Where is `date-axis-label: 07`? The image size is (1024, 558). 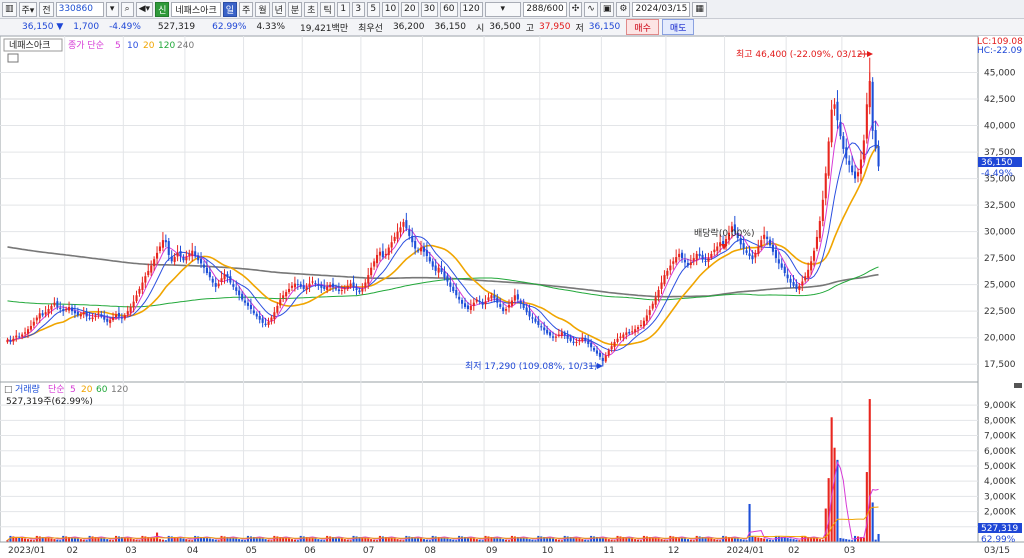
date-axis-label: 07 is located at coordinates (368, 551).